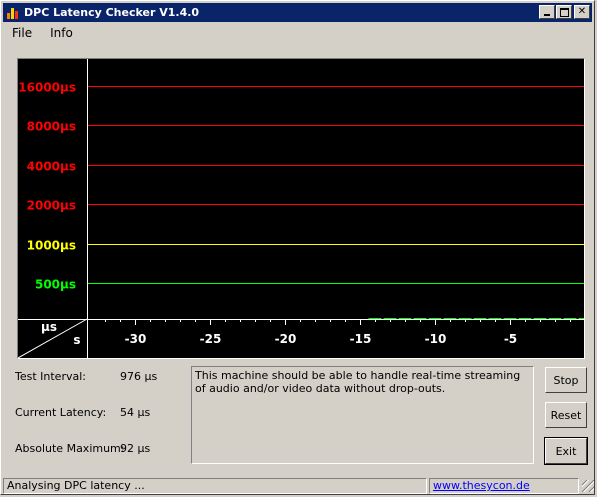 The image size is (597, 497). I want to click on x-unit-label: s, so click(76, 340).